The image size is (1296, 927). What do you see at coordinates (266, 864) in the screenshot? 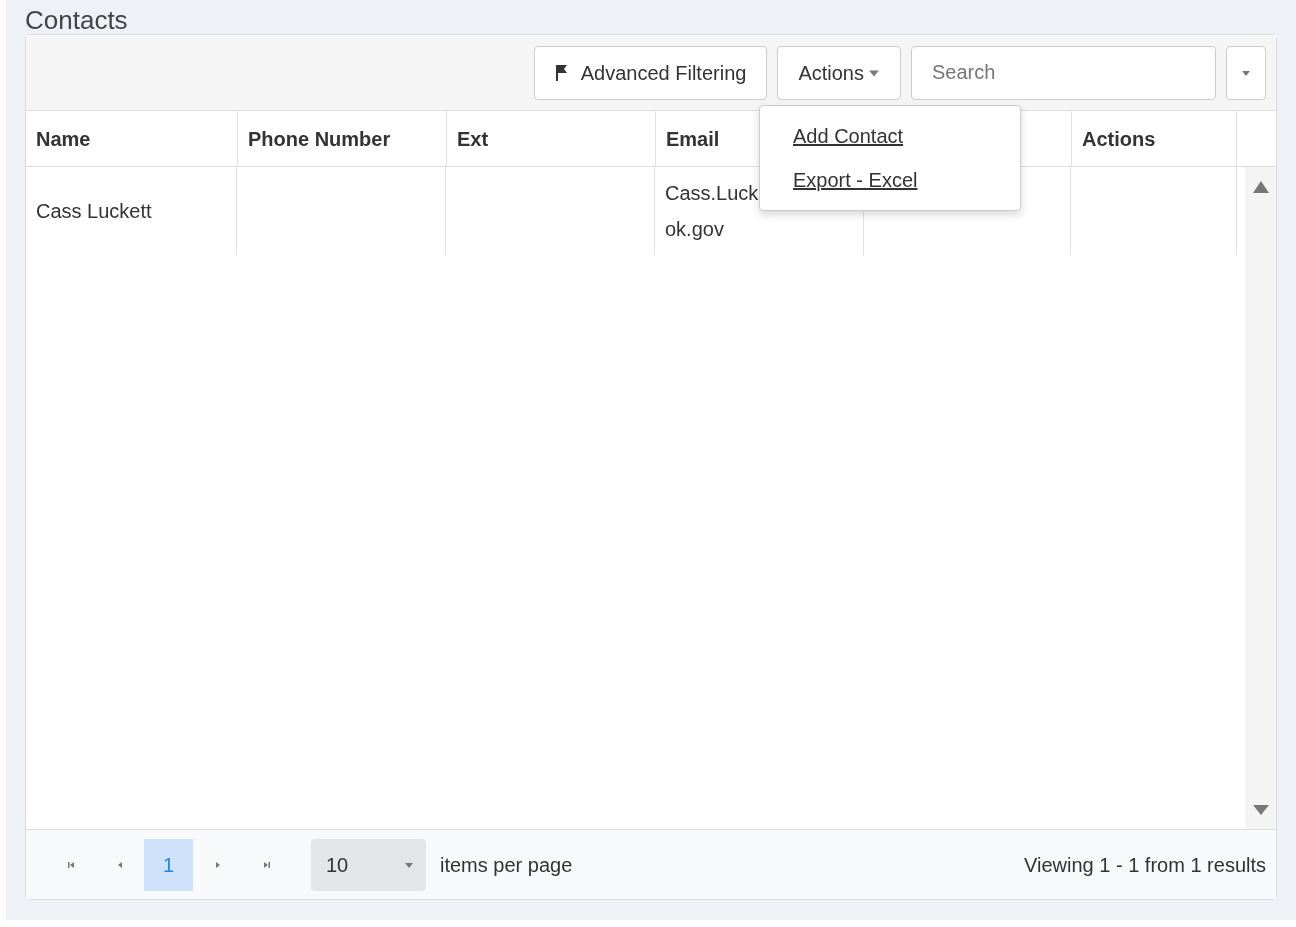
I see `last-page-icon` at bounding box center [266, 864].